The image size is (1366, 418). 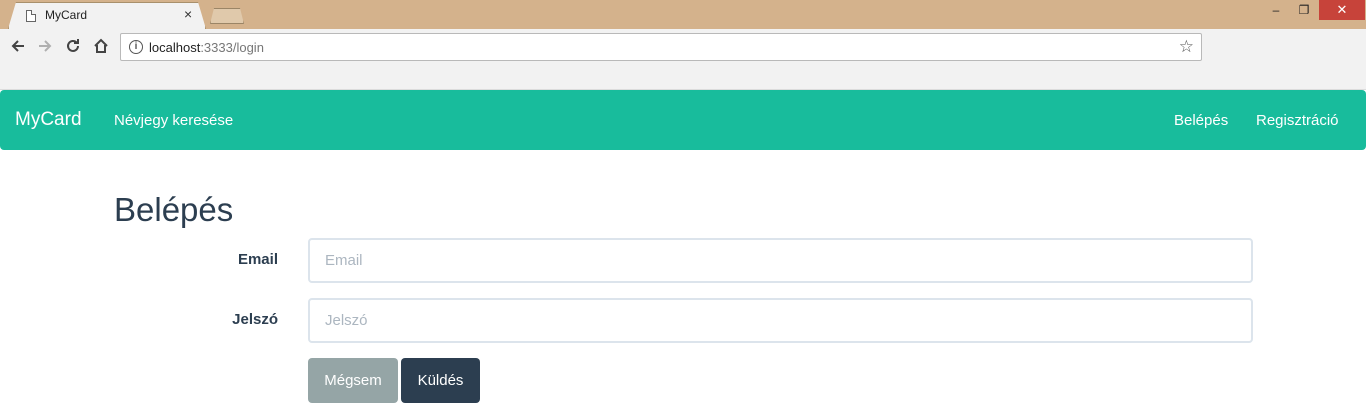 I want to click on email-label: Email, so click(x=257, y=259).